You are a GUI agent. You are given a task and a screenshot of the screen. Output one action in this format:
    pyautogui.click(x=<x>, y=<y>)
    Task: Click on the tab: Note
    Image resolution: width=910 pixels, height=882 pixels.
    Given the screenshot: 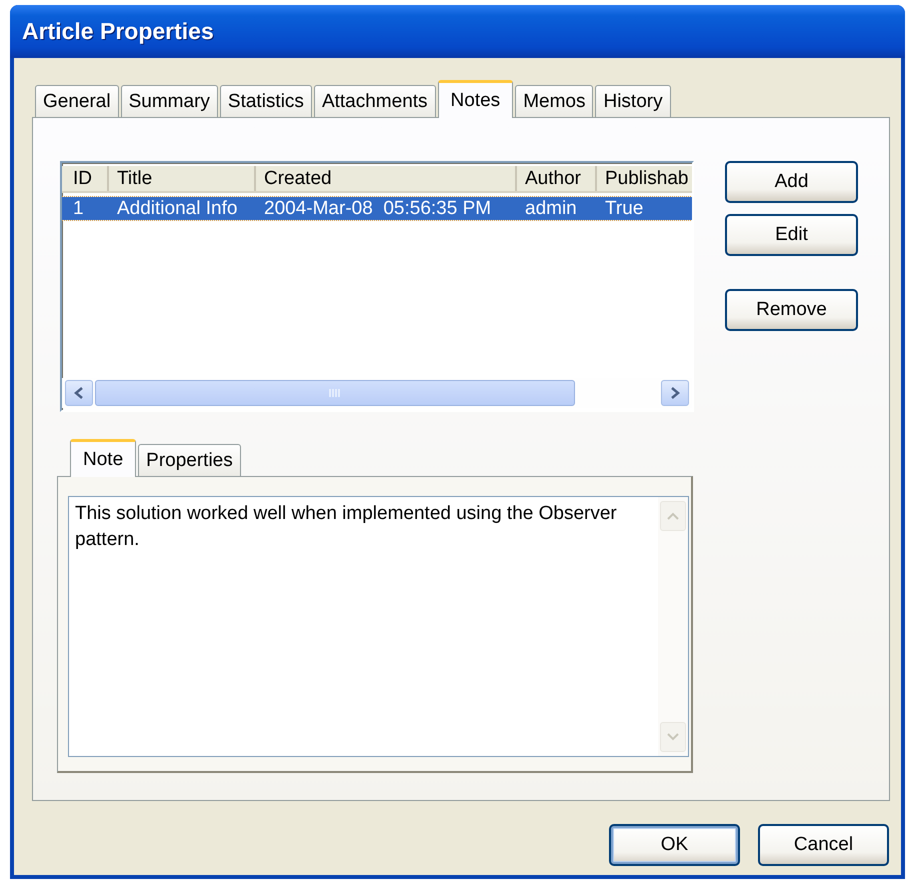 What is the action you would take?
    pyautogui.click(x=103, y=458)
    